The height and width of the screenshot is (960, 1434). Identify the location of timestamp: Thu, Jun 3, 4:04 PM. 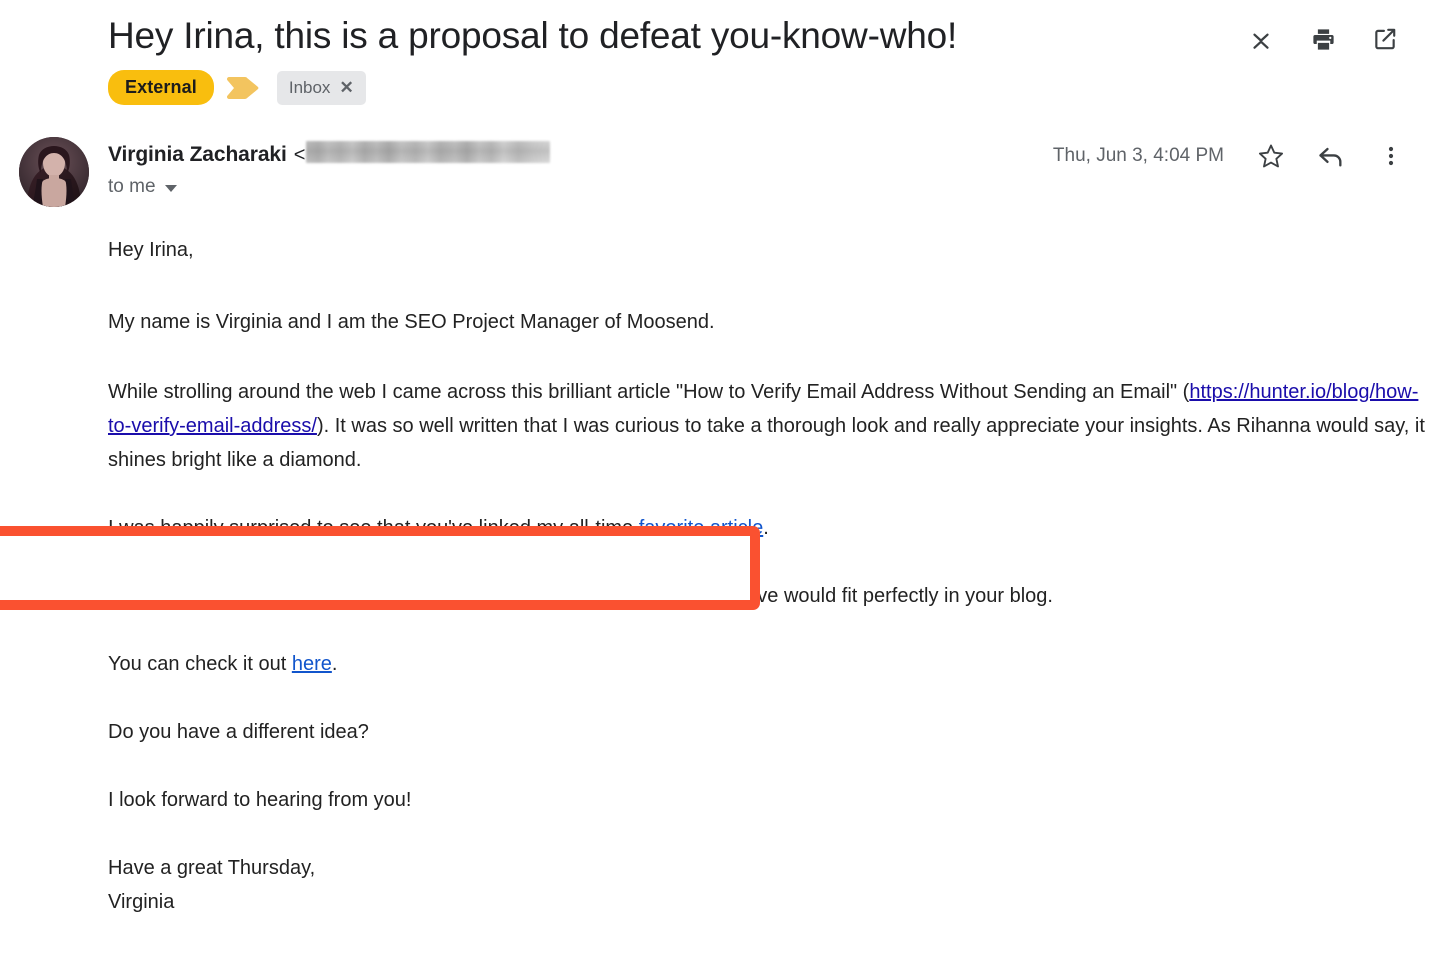
(1138, 155).